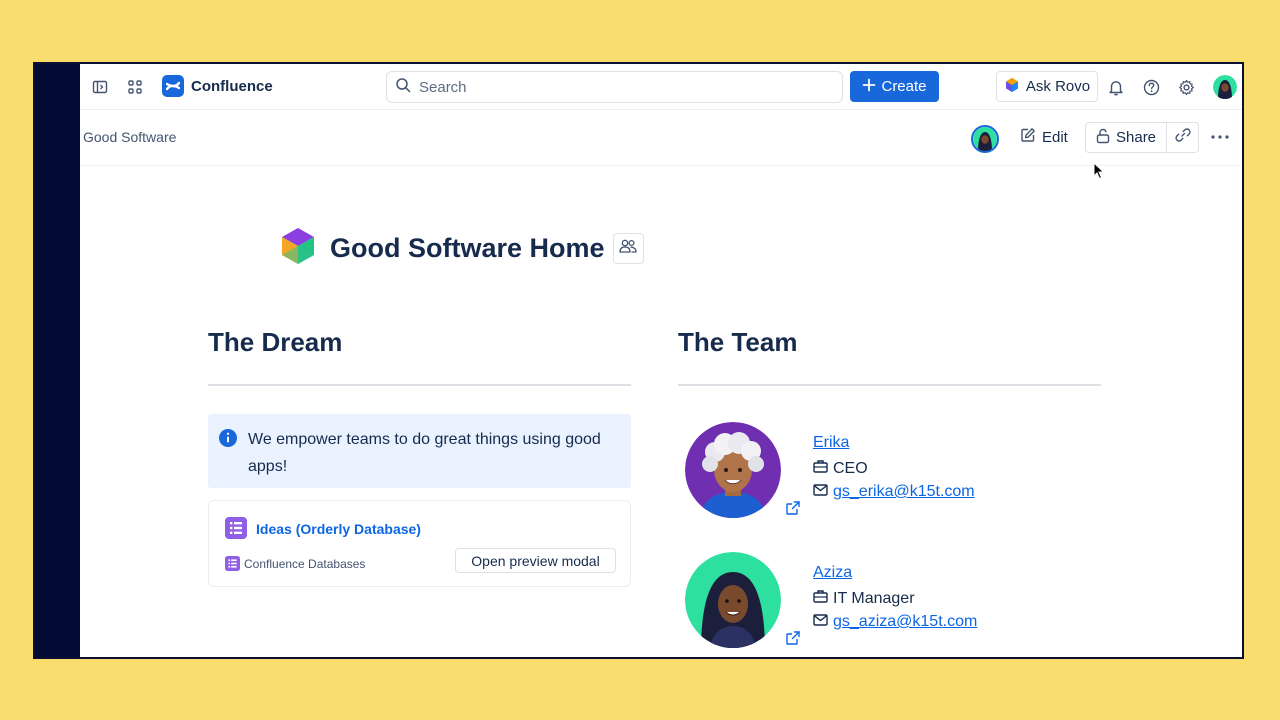  I want to click on database-source-icon, so click(232, 566).